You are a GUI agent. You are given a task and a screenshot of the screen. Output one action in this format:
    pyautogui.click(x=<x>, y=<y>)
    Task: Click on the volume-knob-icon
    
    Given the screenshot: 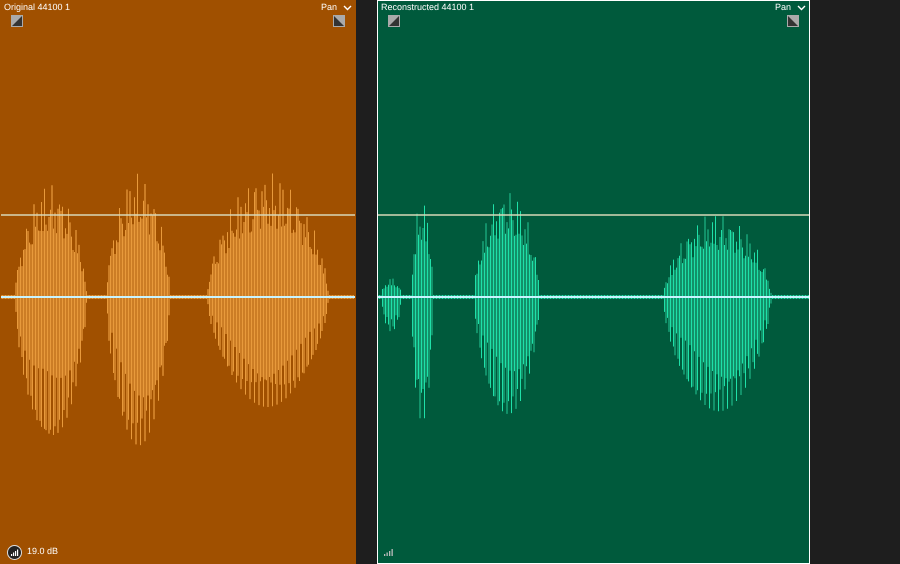 What is the action you would take?
    pyautogui.click(x=14, y=552)
    